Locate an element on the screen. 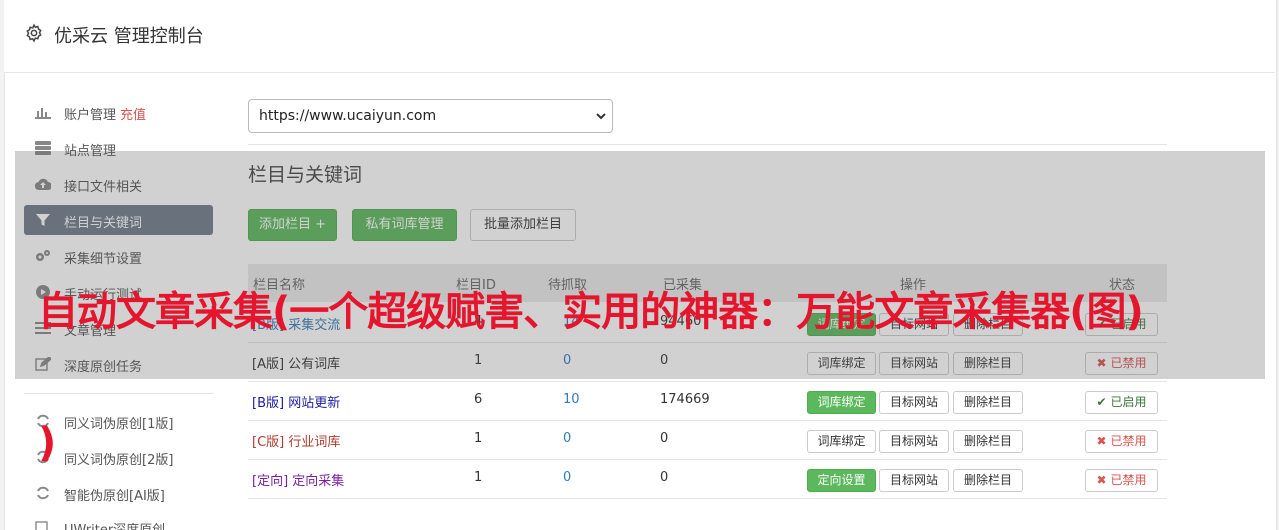 The height and width of the screenshot is (530, 1279). pending-count: 10 is located at coordinates (571, 399).